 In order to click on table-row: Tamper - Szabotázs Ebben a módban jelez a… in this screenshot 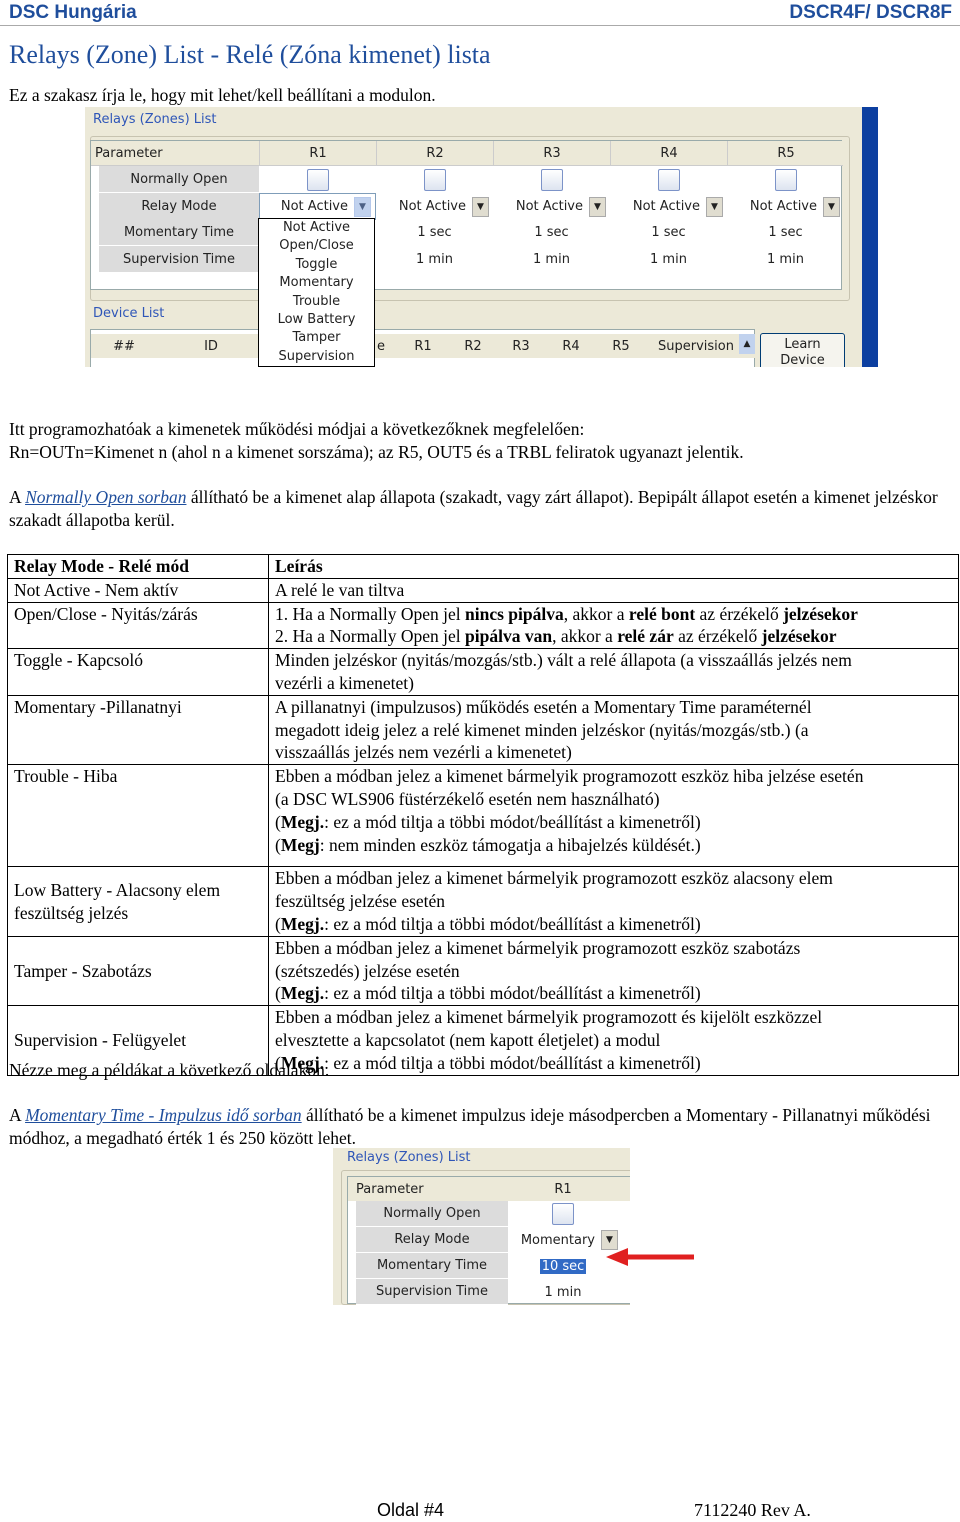, I will do `click(483, 971)`.